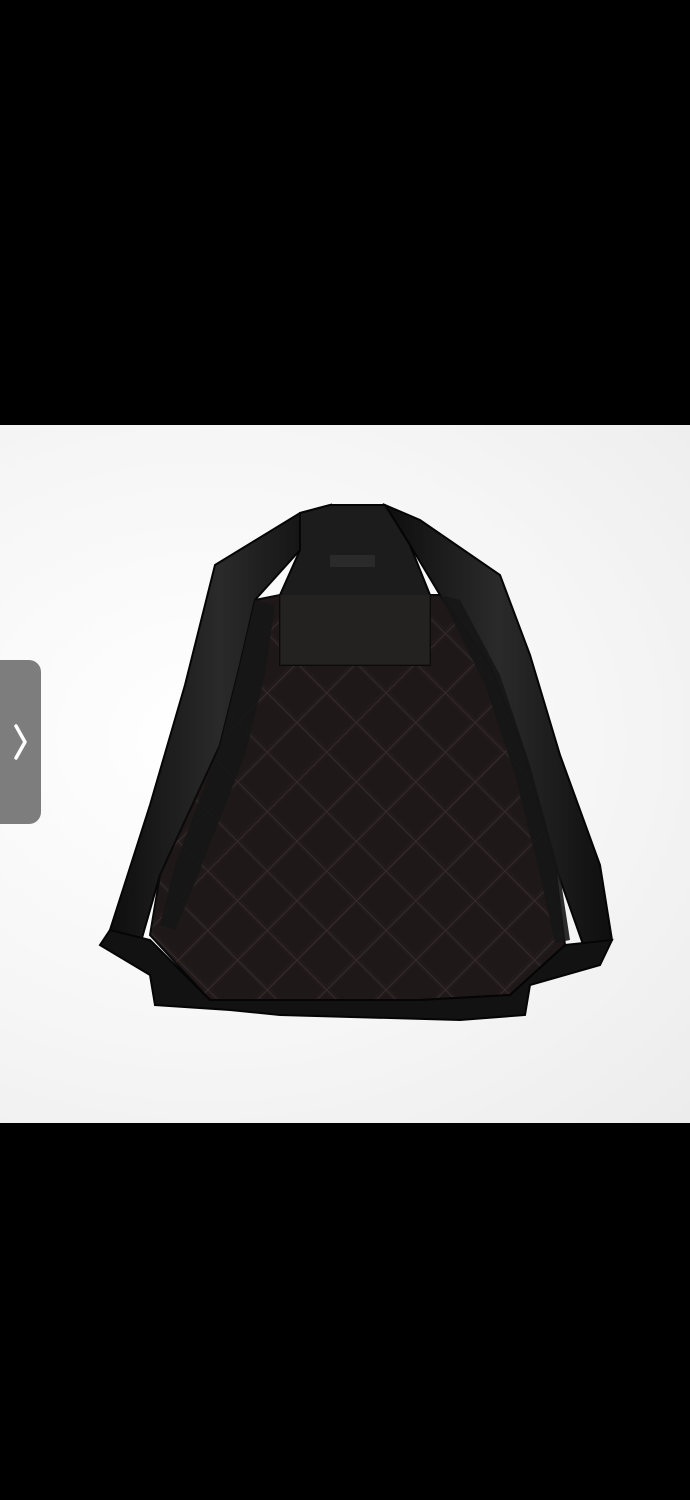  I want to click on chevron-right-icon, so click(20, 742).